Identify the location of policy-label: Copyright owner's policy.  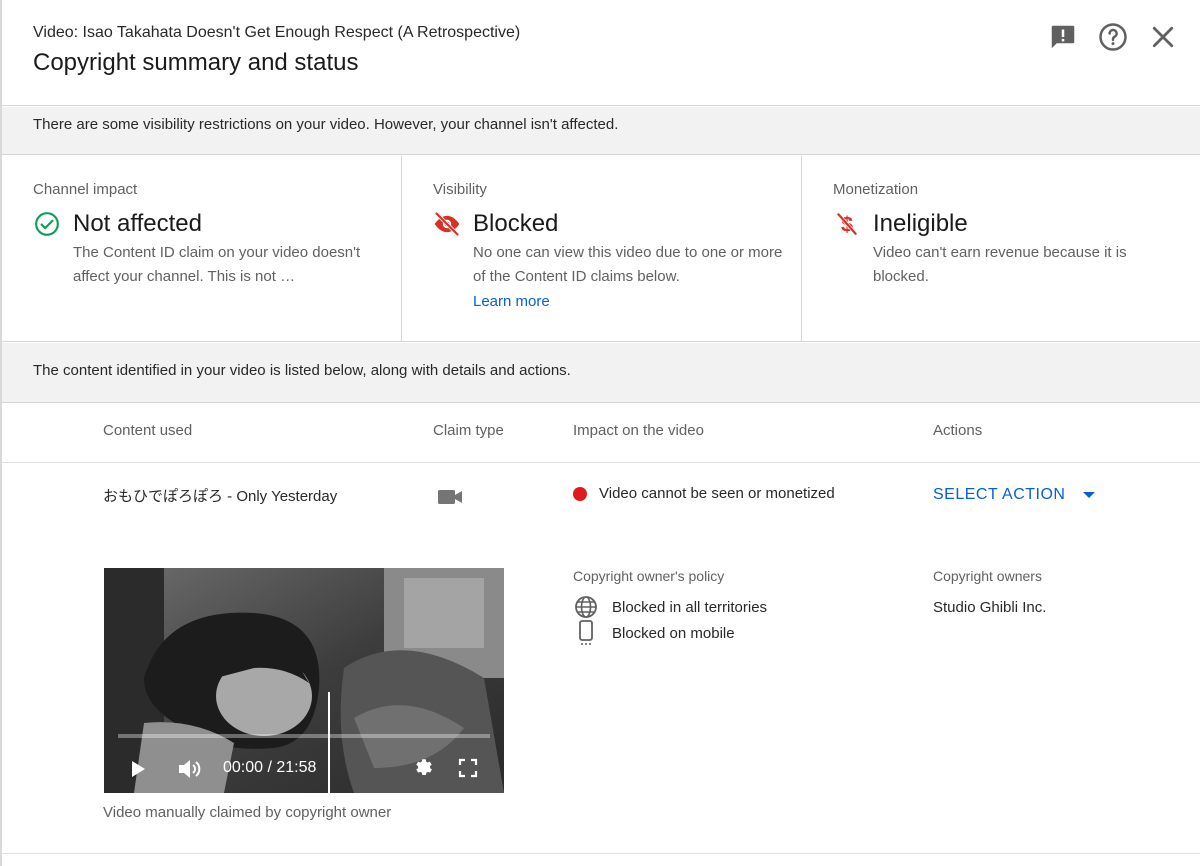
(649, 576).